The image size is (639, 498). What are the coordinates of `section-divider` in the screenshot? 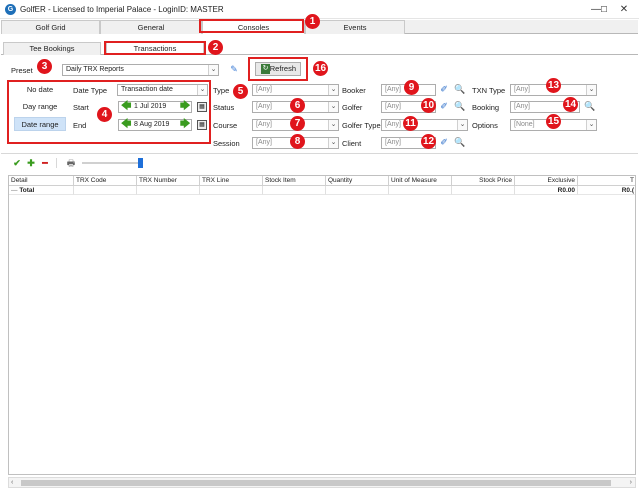 It's located at (319, 153).